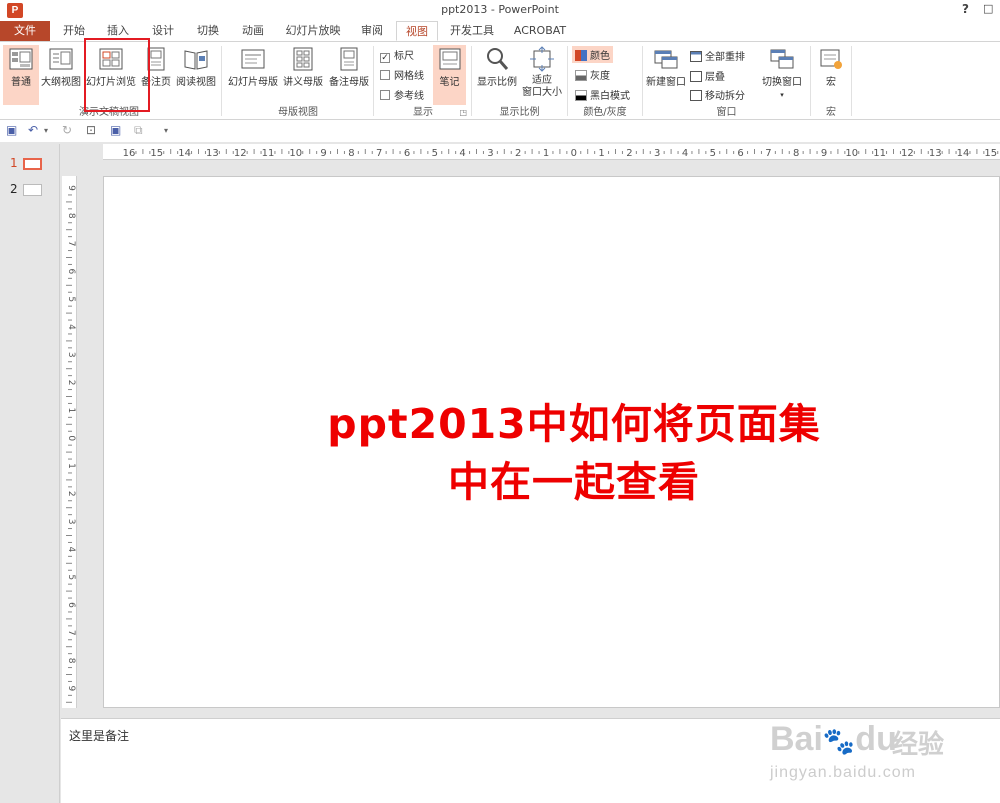 Image resolution: width=1000 pixels, height=803 pixels. Describe the element at coordinates (574, 453) in the screenshot. I see `slide-title-text: ppt2013中如何将页面集 中在一起查看` at that location.